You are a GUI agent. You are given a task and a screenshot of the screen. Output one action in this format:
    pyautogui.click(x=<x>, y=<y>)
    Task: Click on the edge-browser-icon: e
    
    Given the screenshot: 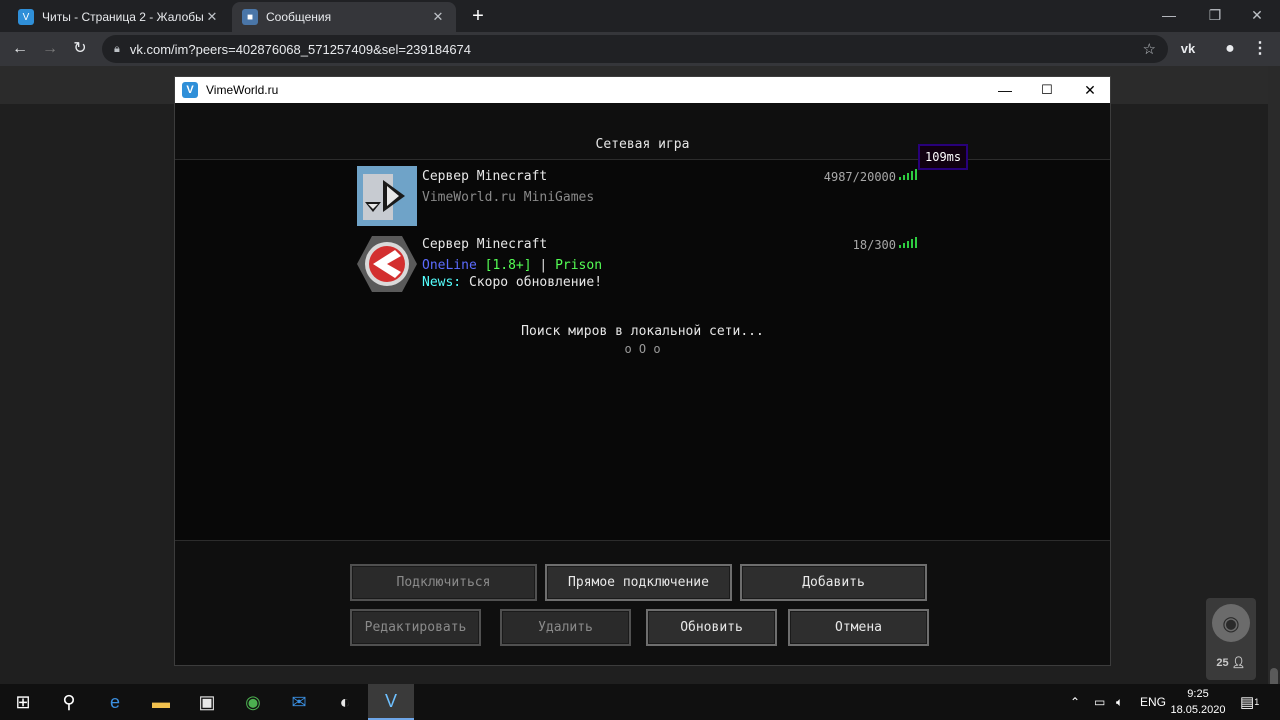 What is the action you would take?
    pyautogui.click(x=115, y=702)
    